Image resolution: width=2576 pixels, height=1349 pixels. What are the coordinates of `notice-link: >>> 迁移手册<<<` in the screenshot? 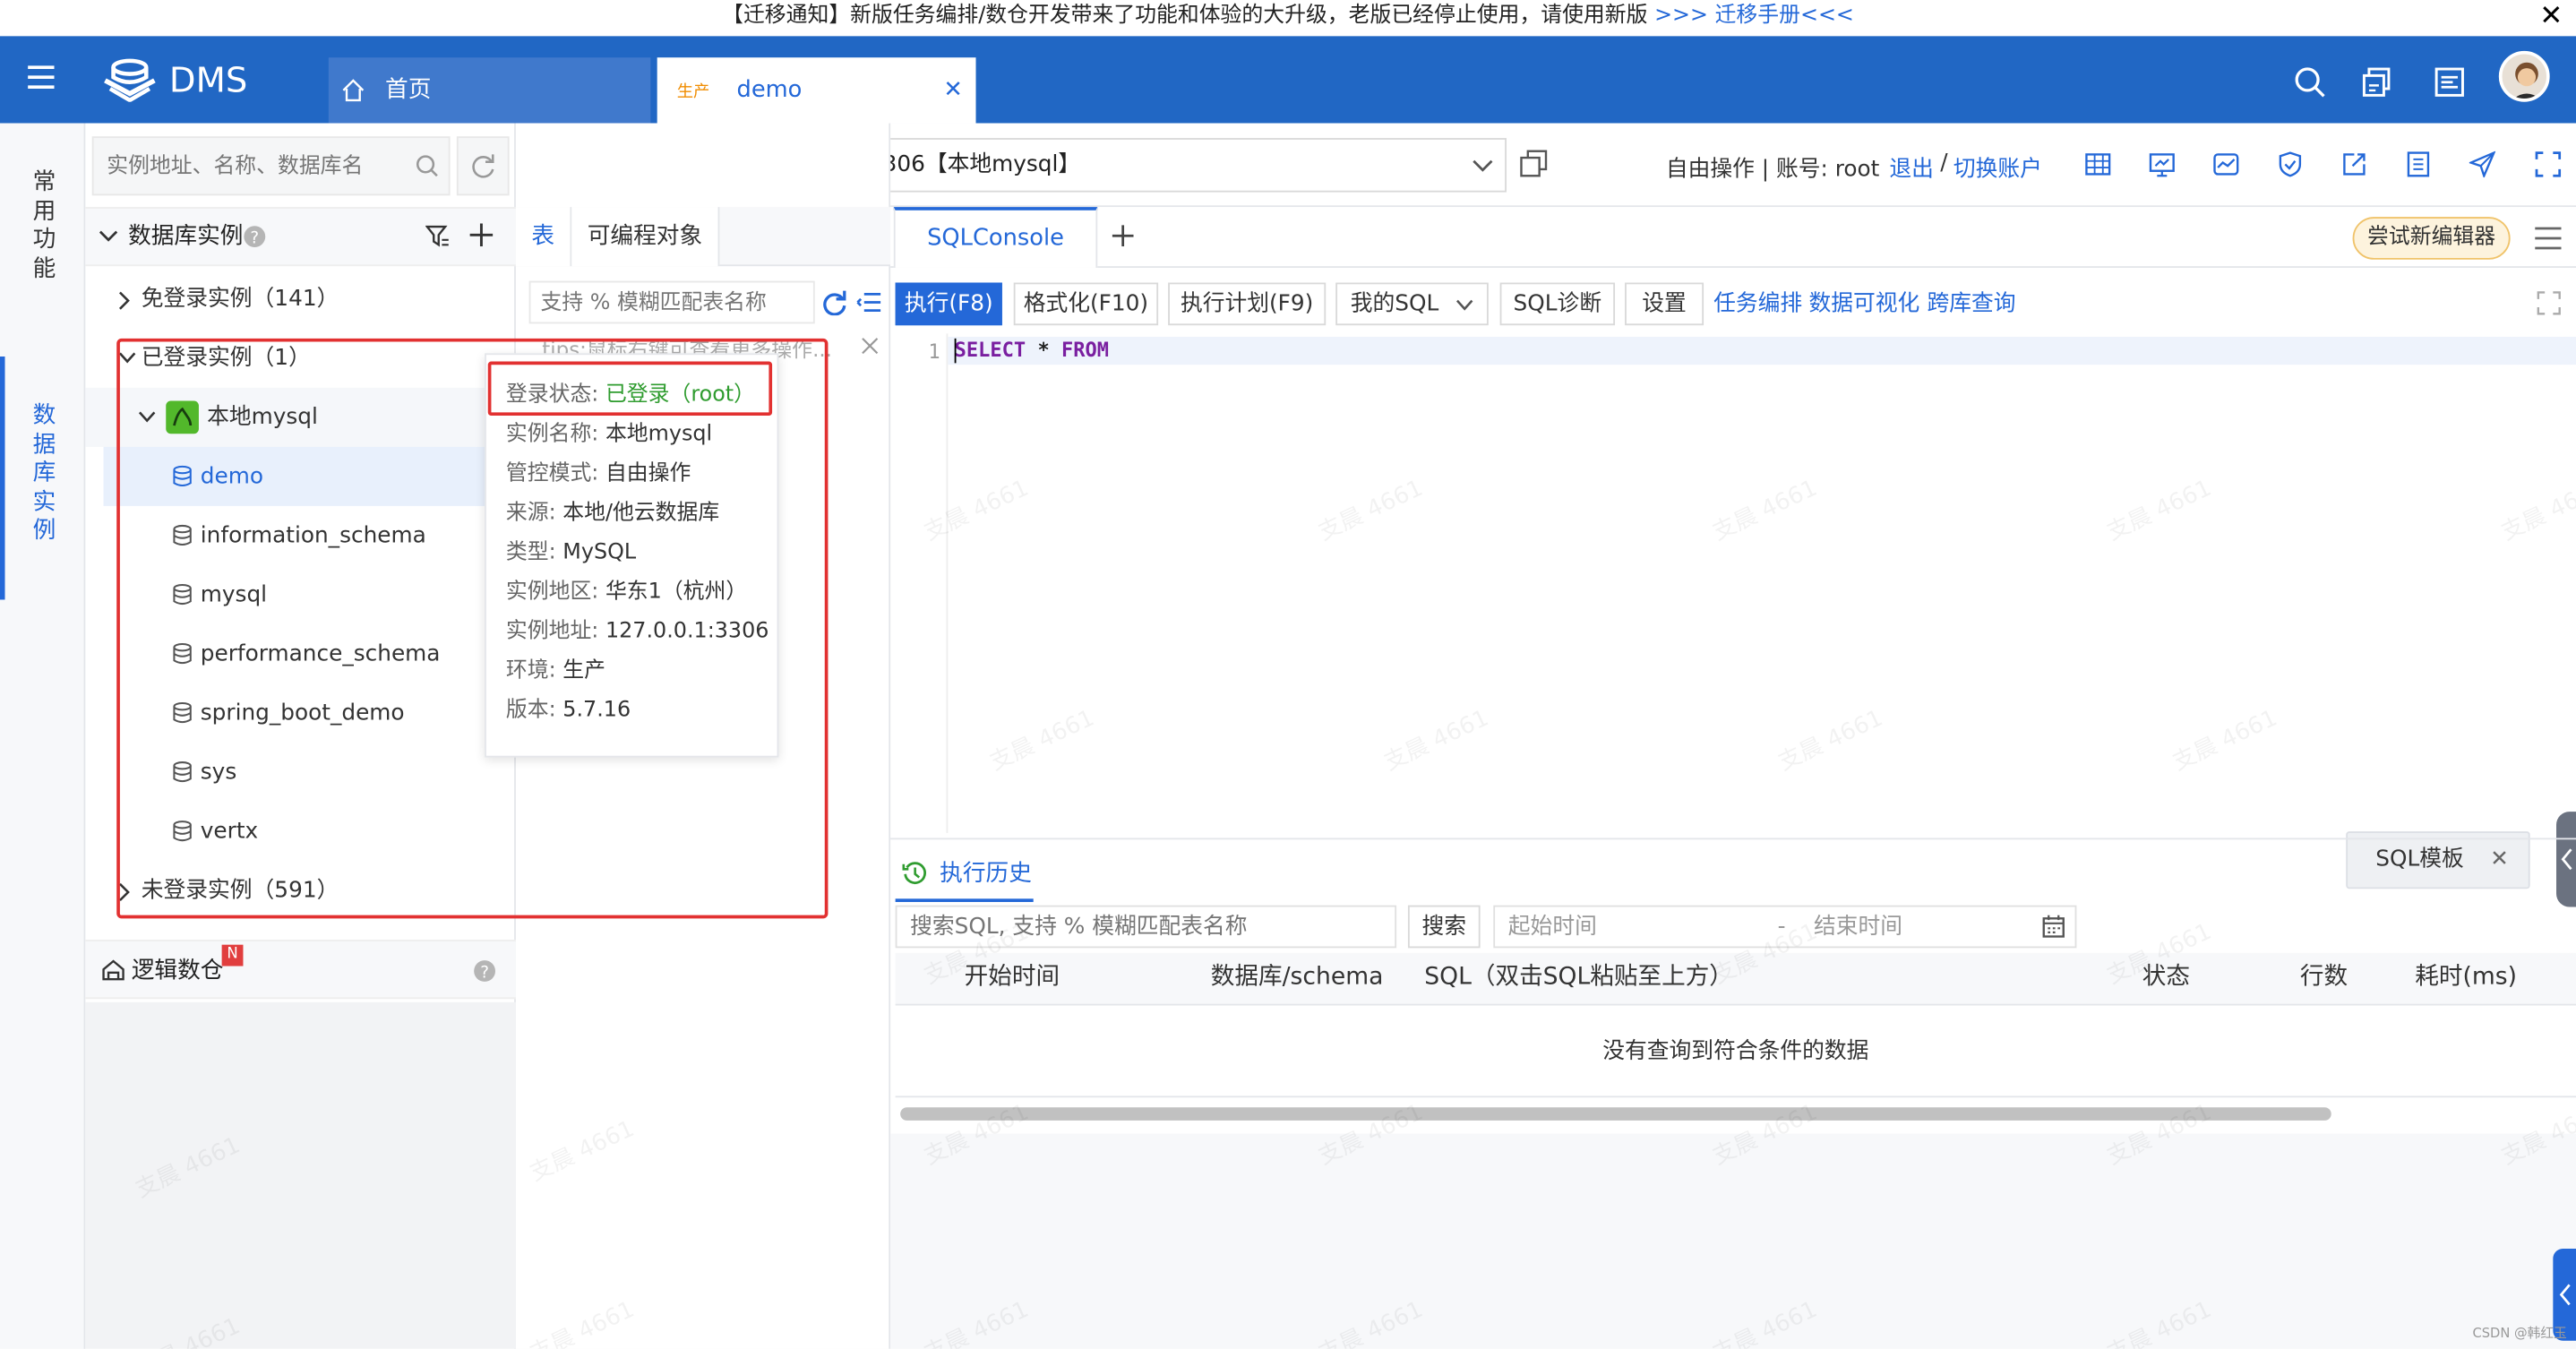 It's located at (1754, 16).